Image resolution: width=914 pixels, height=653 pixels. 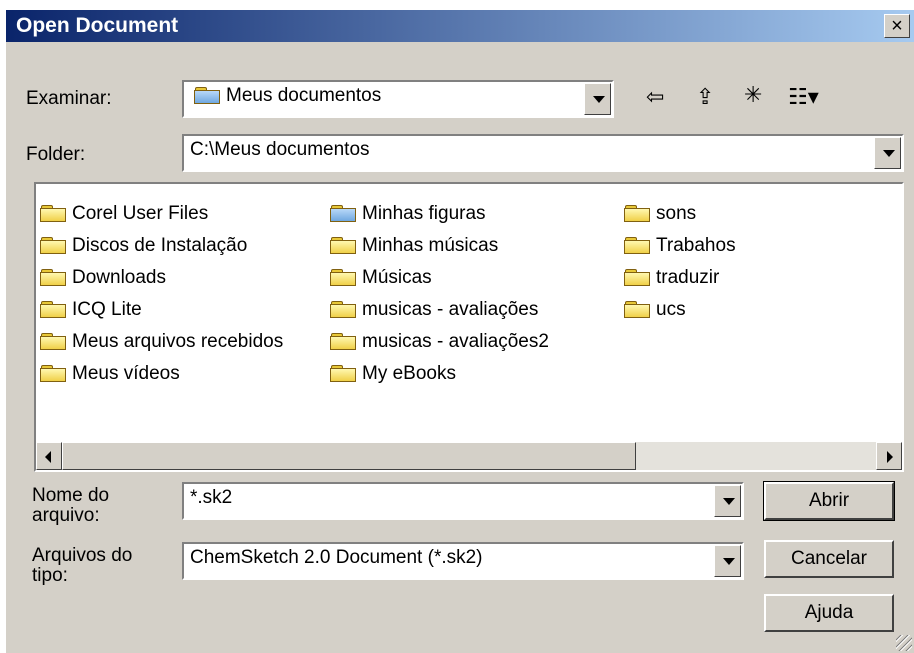 I want to click on list-item: Meus arquivos recebidos, so click(x=161, y=342).